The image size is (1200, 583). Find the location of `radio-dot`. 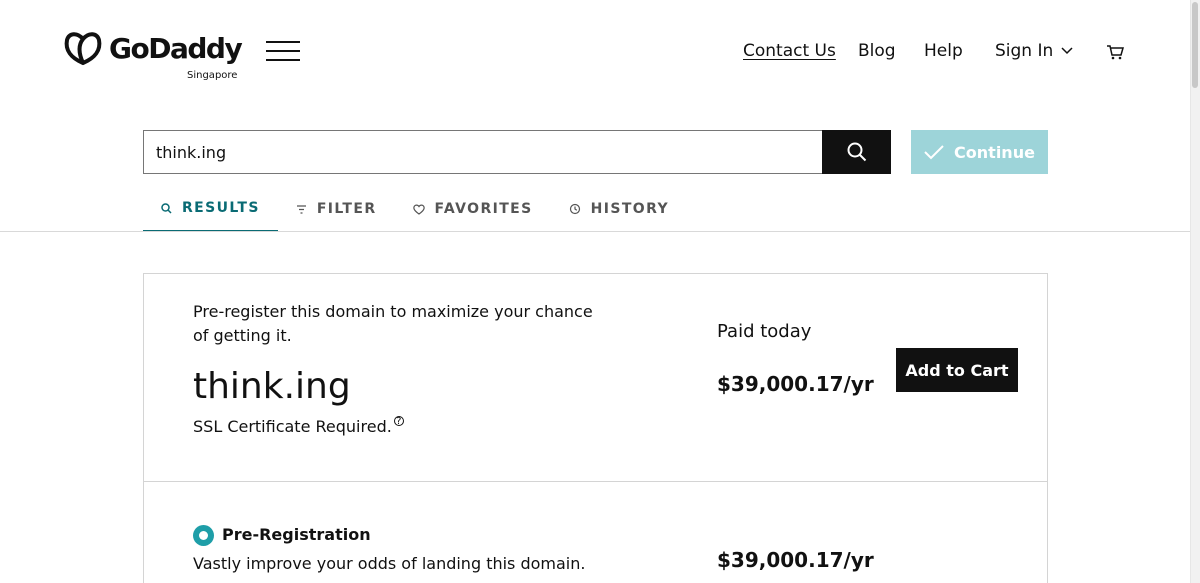

radio-dot is located at coordinates (203, 535).